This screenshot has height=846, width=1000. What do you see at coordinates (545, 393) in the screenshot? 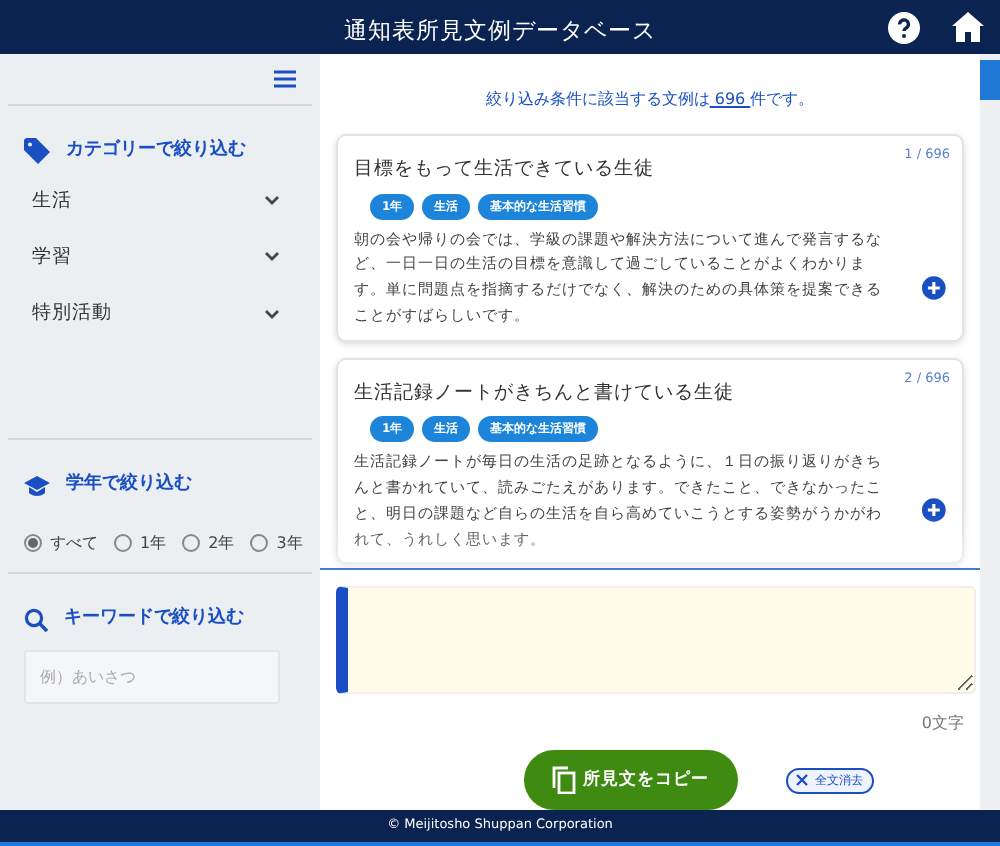
I see `example-title: 生活記録ノートがきちんと書けている生徒` at bounding box center [545, 393].